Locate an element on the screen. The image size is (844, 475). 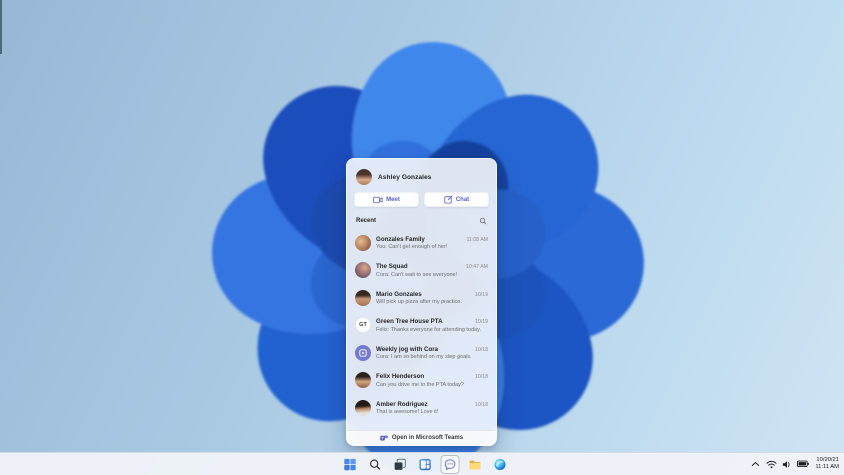
meet-button: Meet is located at coordinates (386, 199).